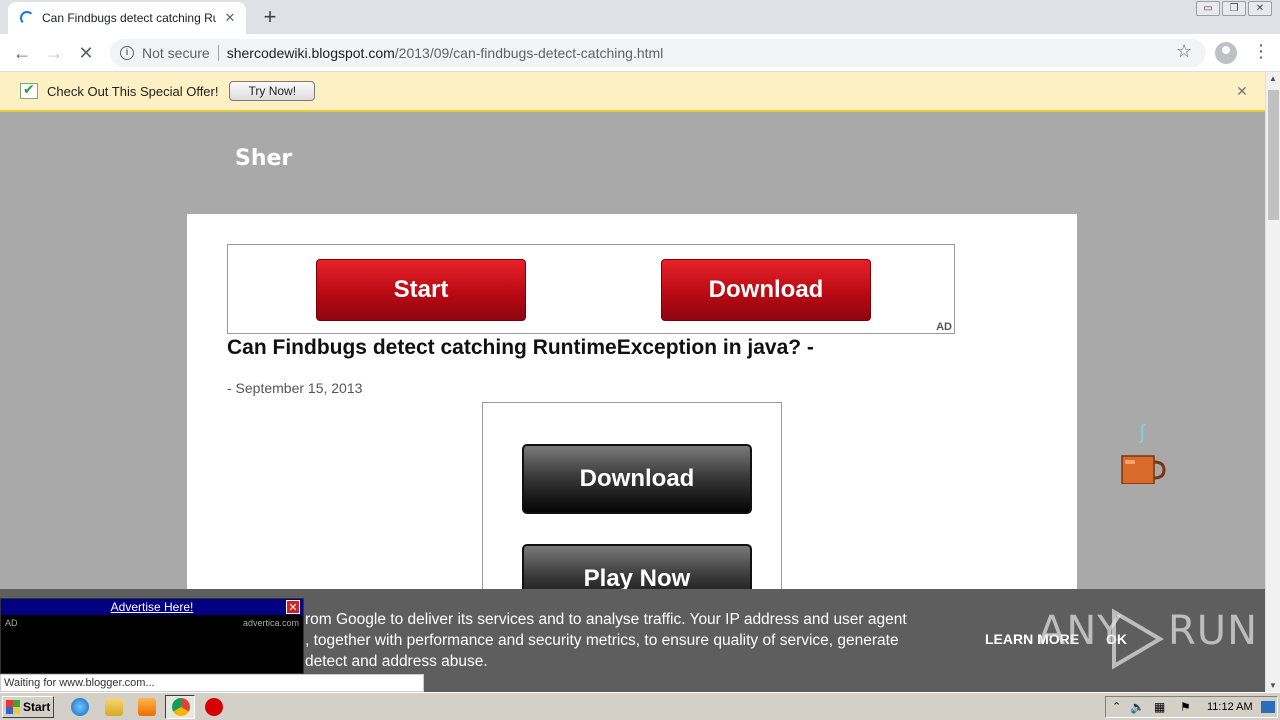 The width and height of the screenshot is (1280, 720). I want to click on chrome-icon, so click(181, 707).